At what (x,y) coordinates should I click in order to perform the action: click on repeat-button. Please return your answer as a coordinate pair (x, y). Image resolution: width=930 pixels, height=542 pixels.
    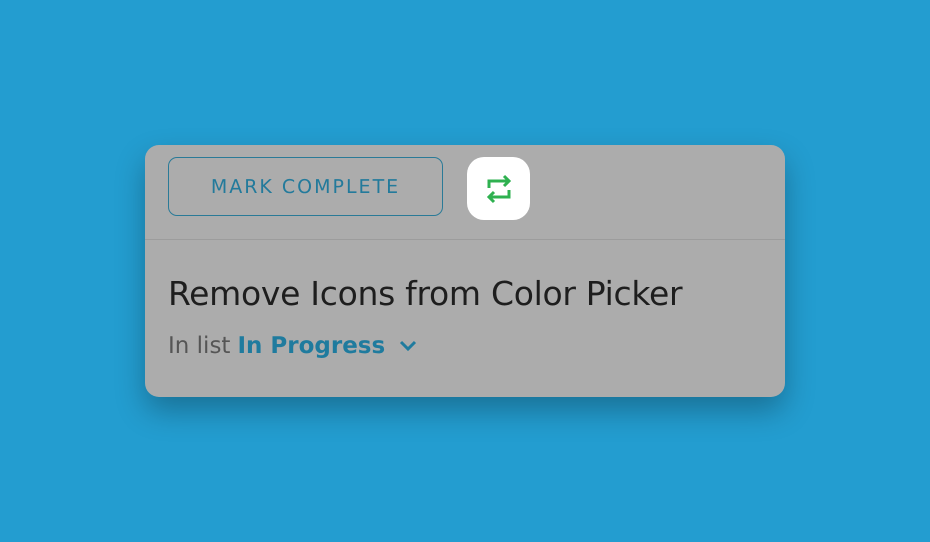
    Looking at the image, I should click on (498, 188).